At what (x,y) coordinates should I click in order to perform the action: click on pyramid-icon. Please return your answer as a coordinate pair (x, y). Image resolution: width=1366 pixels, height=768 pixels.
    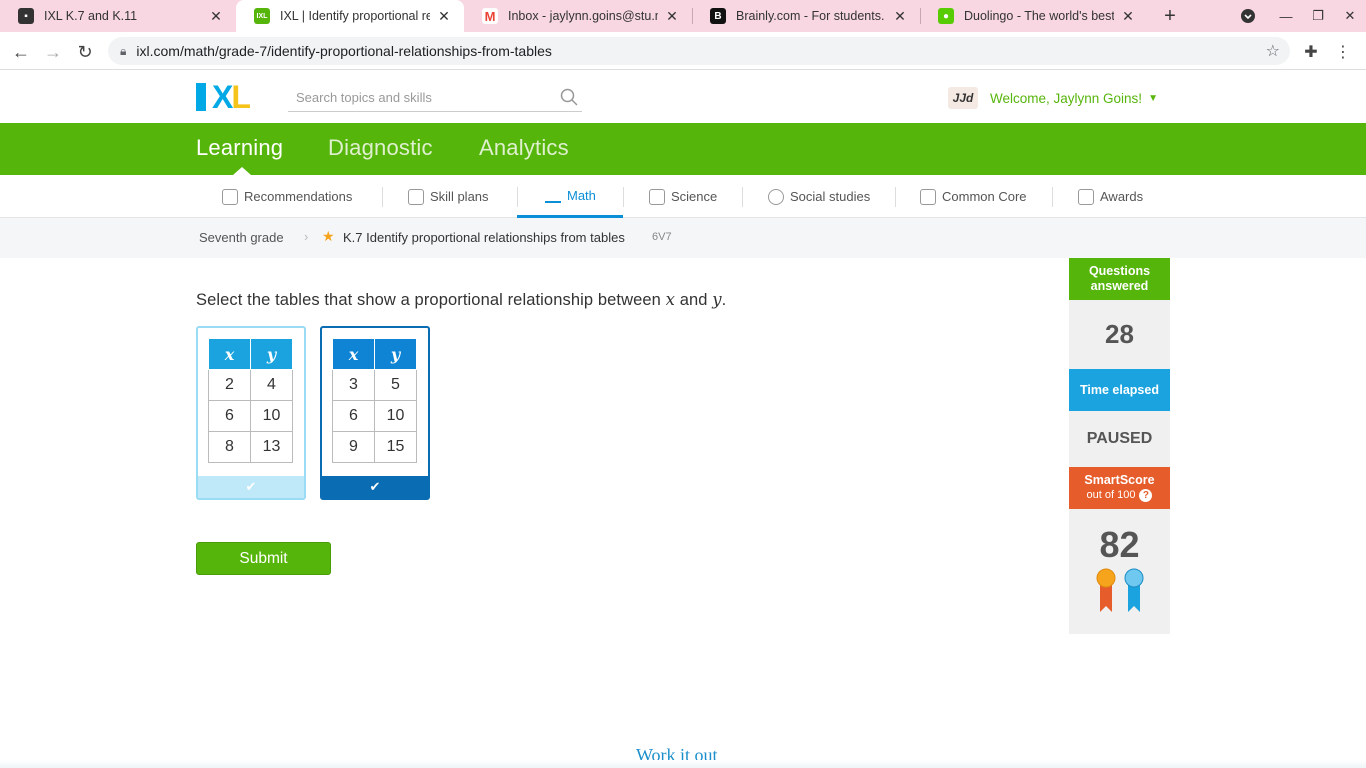
    Looking at the image, I should click on (553, 195).